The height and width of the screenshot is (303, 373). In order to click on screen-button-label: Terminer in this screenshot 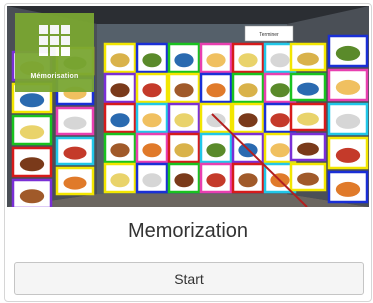, I will do `click(269, 35)`.